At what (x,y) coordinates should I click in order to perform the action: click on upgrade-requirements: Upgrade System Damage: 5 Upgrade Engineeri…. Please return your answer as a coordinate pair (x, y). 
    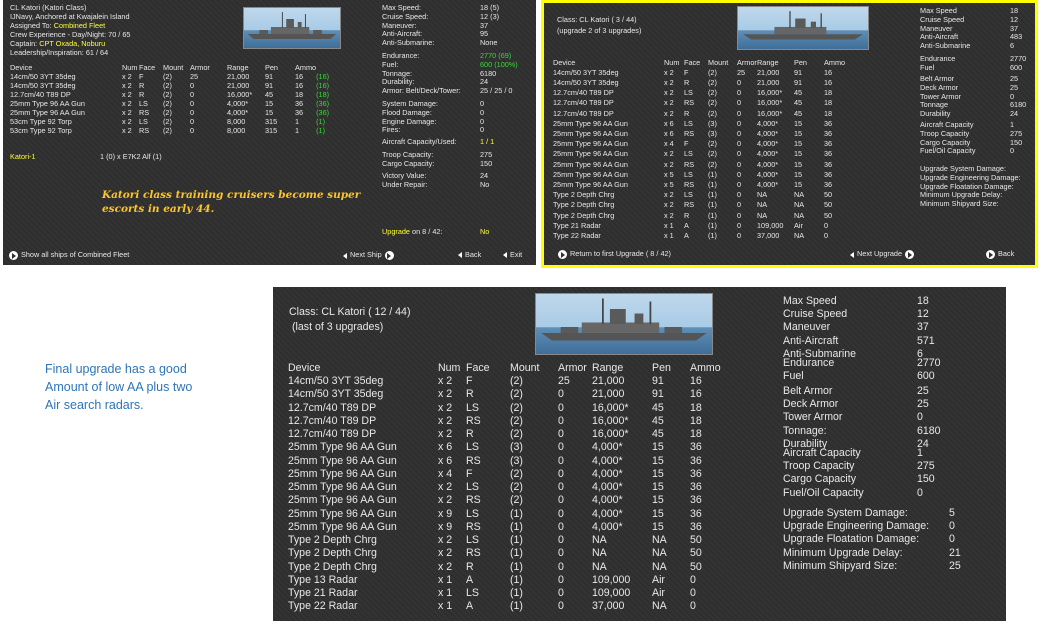
    Looking at the image, I should click on (872, 540).